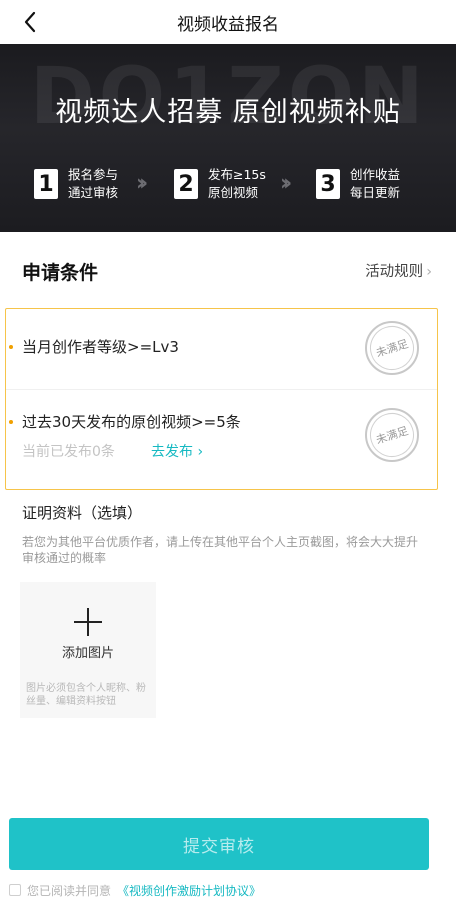 The height and width of the screenshot is (901, 456). I want to click on nav-bar: 视频收益报名, so click(228, 22).